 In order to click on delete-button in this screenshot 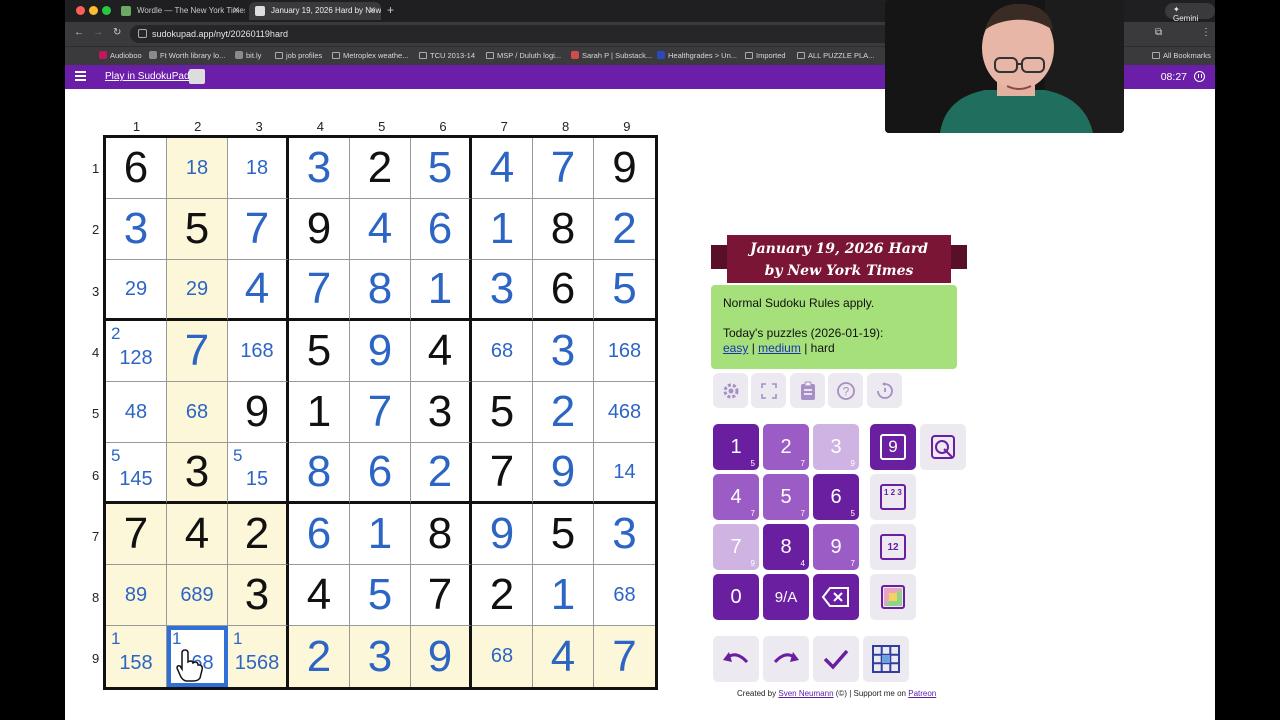, I will do `click(836, 597)`.